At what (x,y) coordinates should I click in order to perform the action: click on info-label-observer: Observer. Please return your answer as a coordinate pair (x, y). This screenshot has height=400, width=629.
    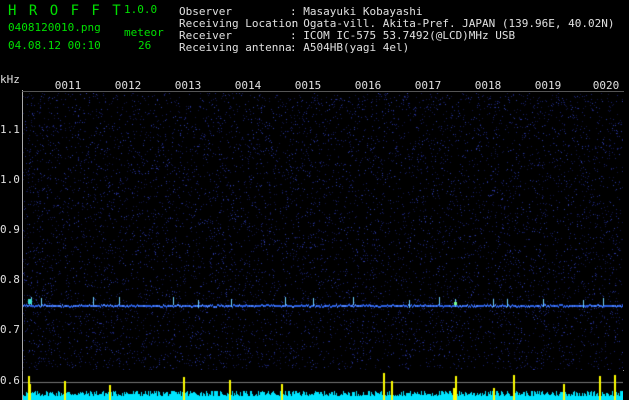
    Looking at the image, I should click on (205, 11).